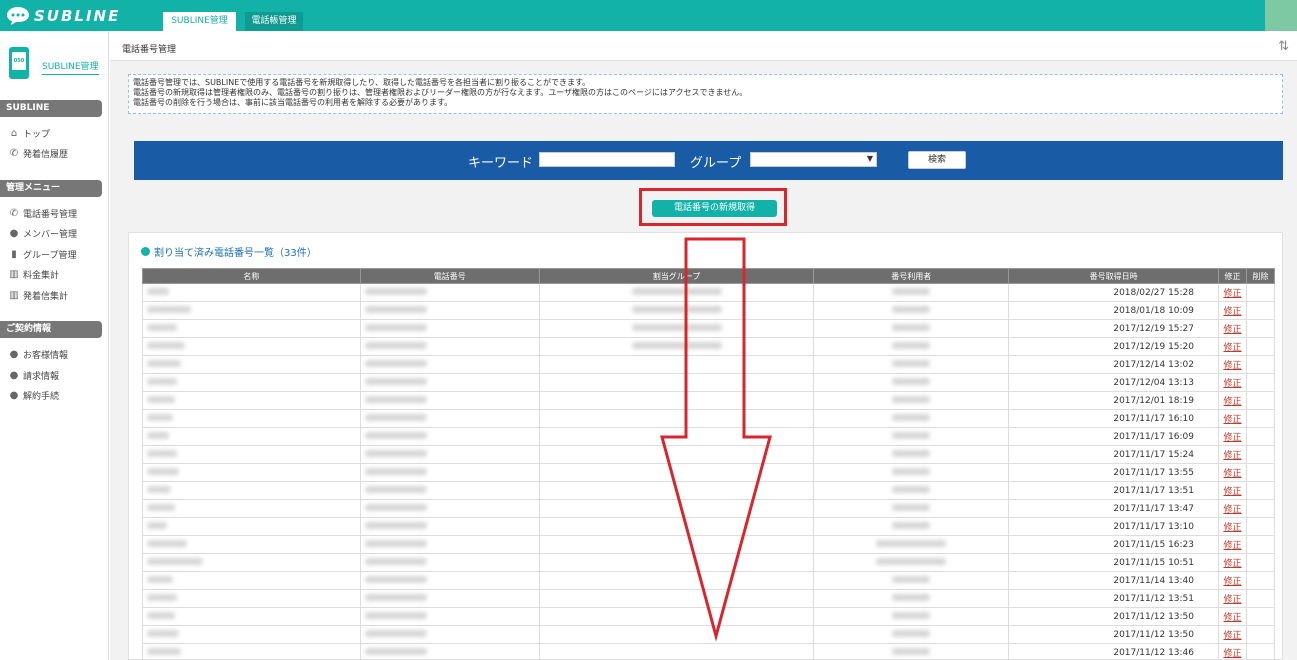 The height and width of the screenshot is (660, 1297). I want to click on tab-subline-admin: SUBLINE管理, so click(199, 21).